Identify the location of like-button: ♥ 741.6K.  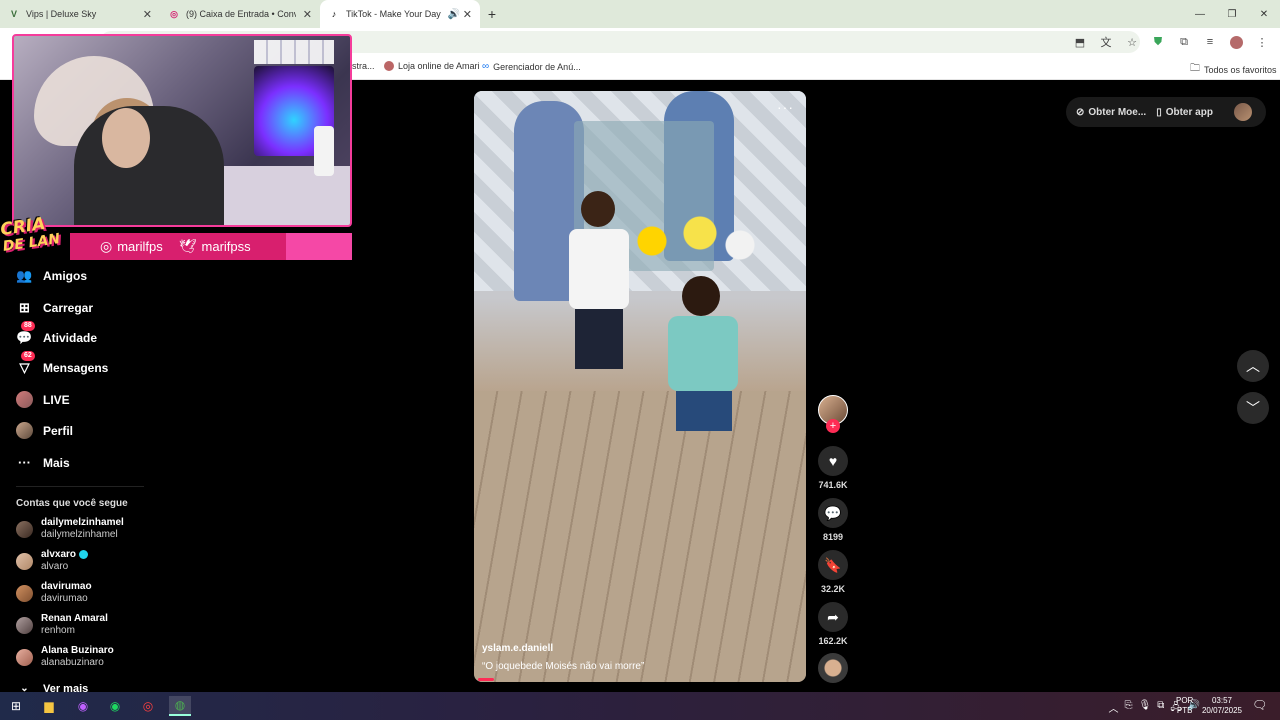
(833, 468).